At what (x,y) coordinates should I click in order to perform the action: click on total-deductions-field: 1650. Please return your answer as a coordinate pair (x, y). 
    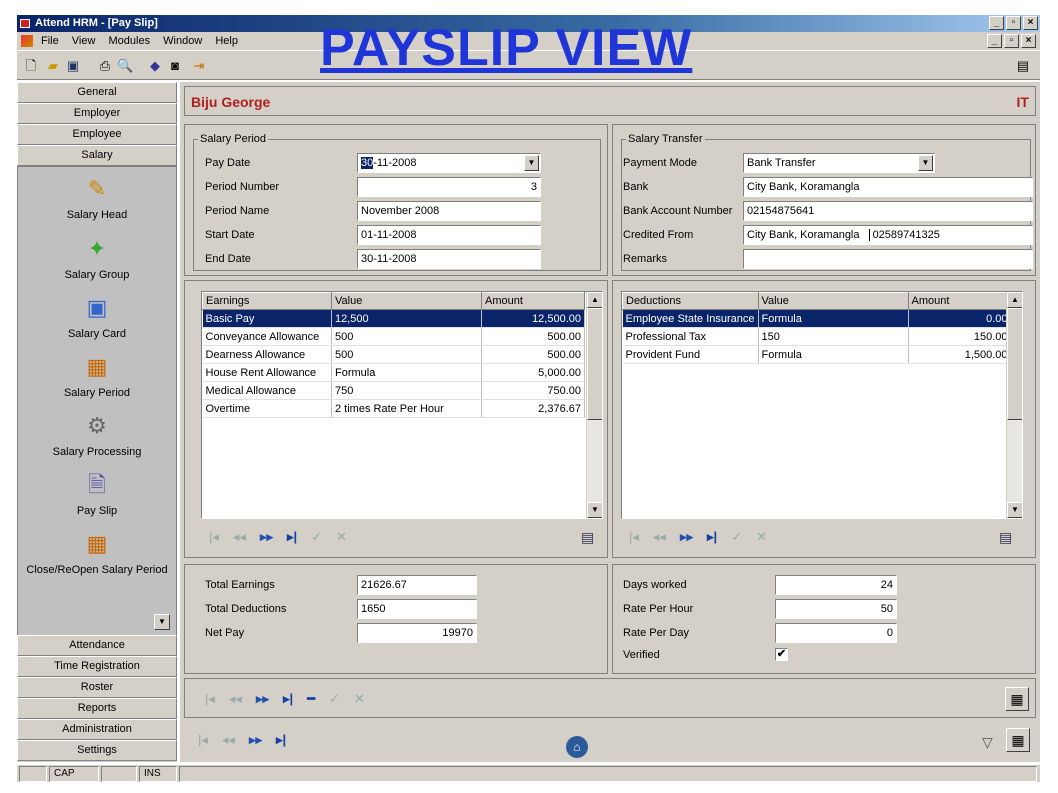
    Looking at the image, I should click on (417, 609).